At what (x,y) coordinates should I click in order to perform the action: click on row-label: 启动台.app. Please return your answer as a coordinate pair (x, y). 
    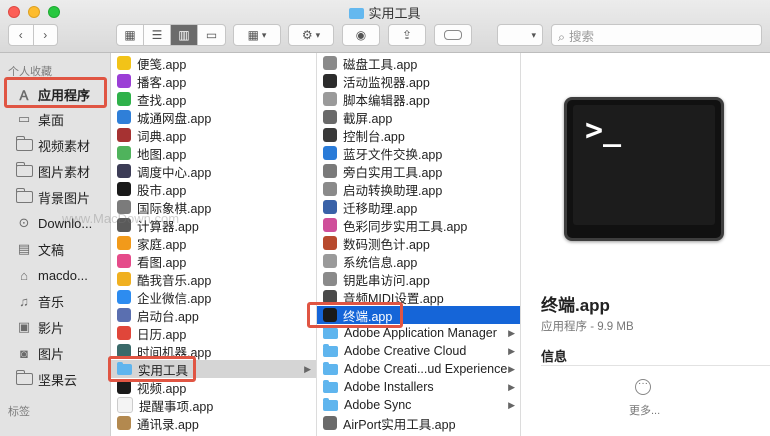
    Looking at the image, I should click on (168, 316).